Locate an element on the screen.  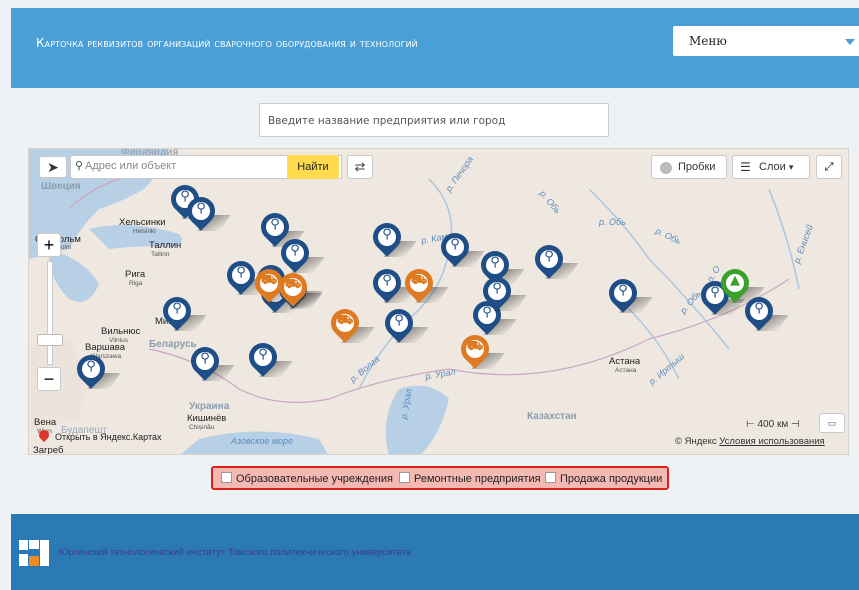
map-label-vienna: Вена is located at coordinates (45, 422).